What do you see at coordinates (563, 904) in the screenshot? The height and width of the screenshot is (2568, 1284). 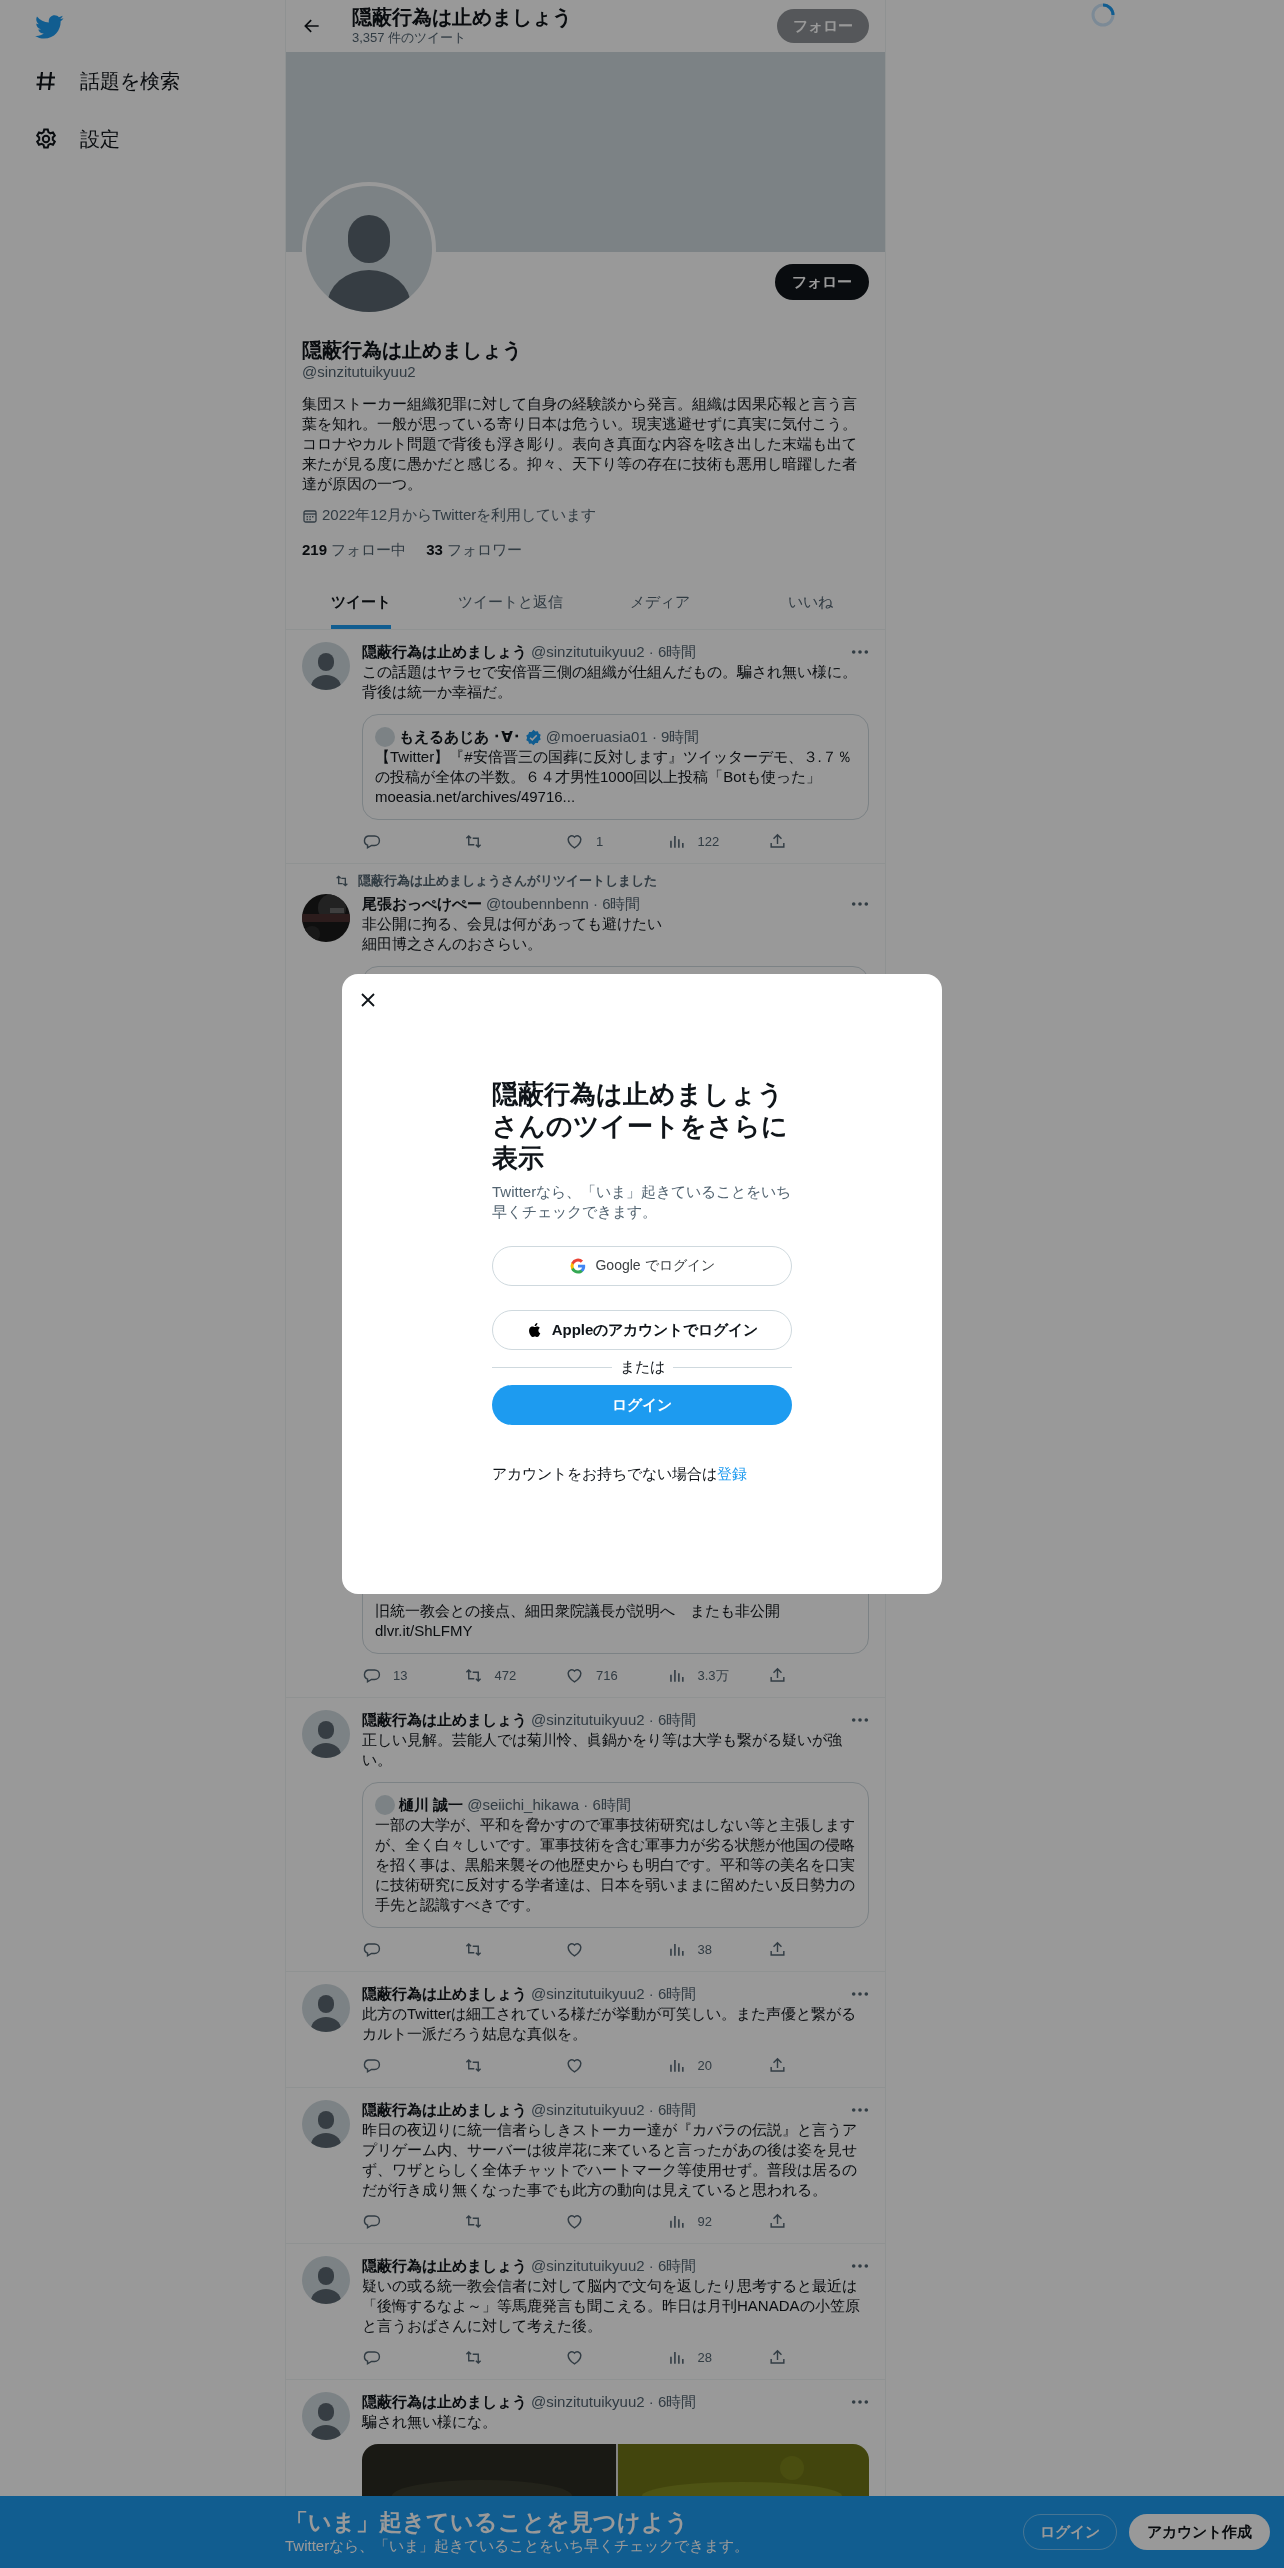 I see `author-meta: @toubennbenn · 6時間` at bounding box center [563, 904].